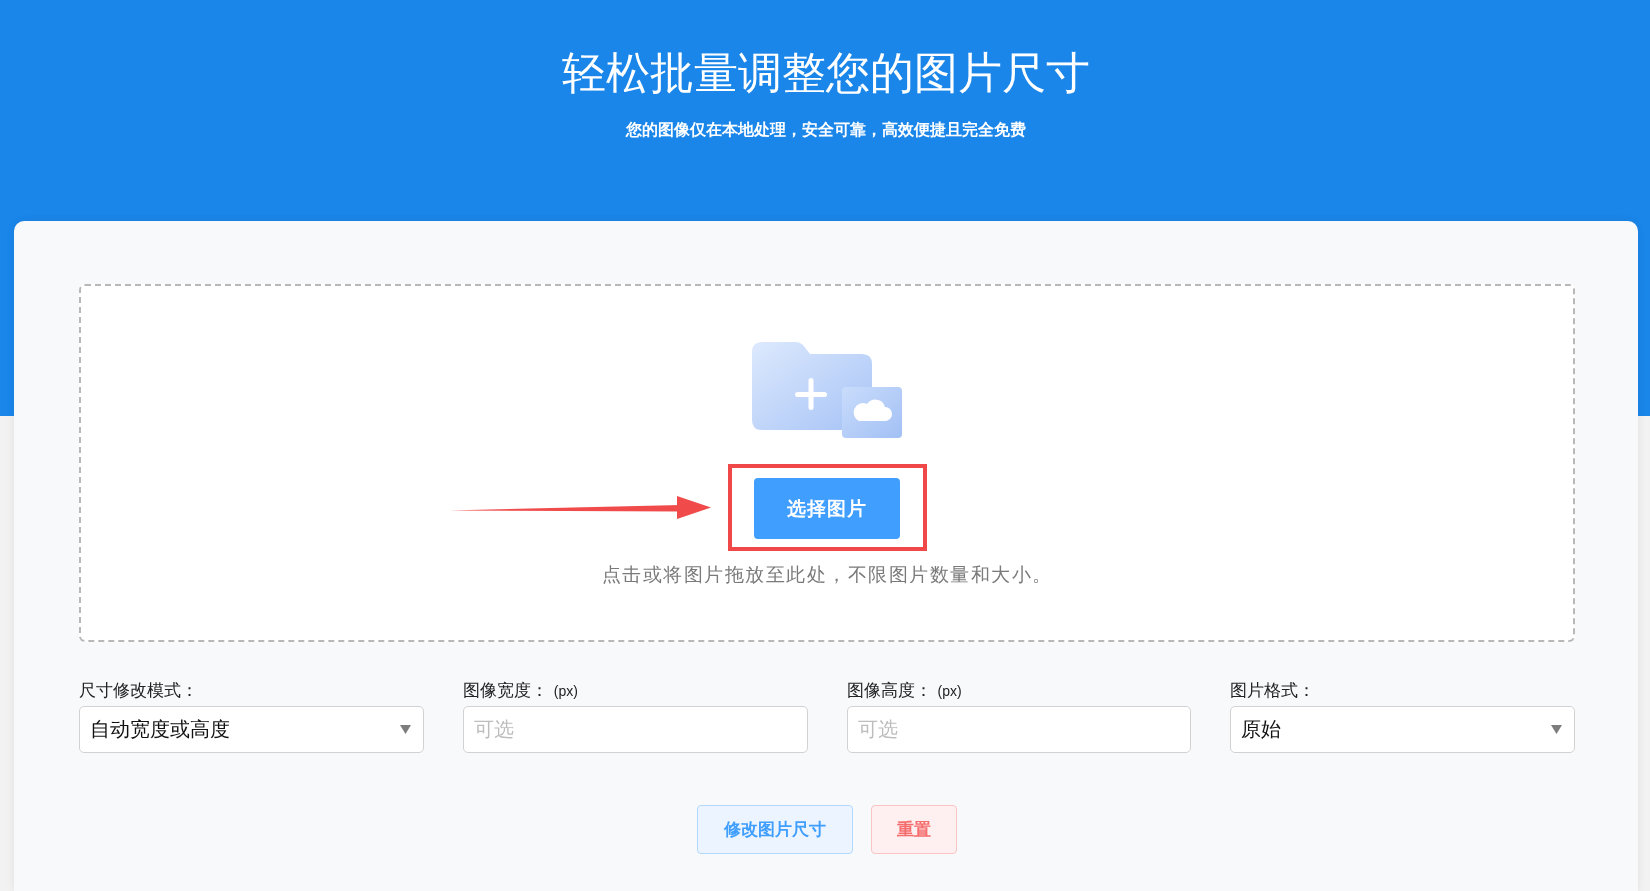 The height and width of the screenshot is (891, 1650). What do you see at coordinates (826, 73) in the screenshot?
I see `page-title: 轻松批量调整您的图片尺寸` at bounding box center [826, 73].